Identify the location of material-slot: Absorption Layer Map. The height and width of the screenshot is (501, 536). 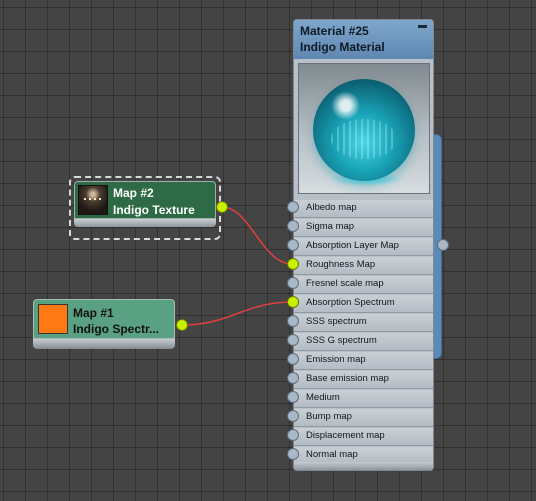
(363, 247).